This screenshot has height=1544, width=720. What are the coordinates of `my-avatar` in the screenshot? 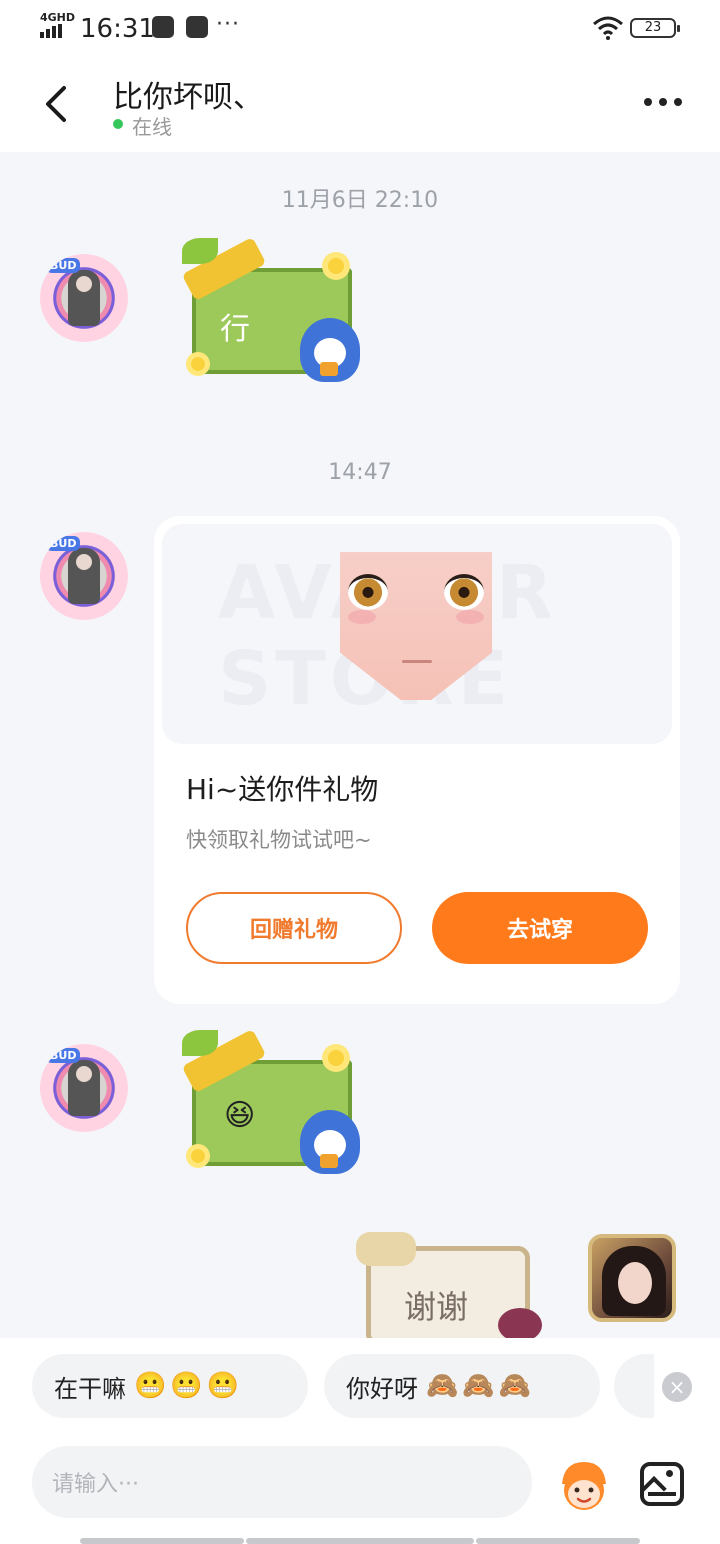 It's located at (632, 1278).